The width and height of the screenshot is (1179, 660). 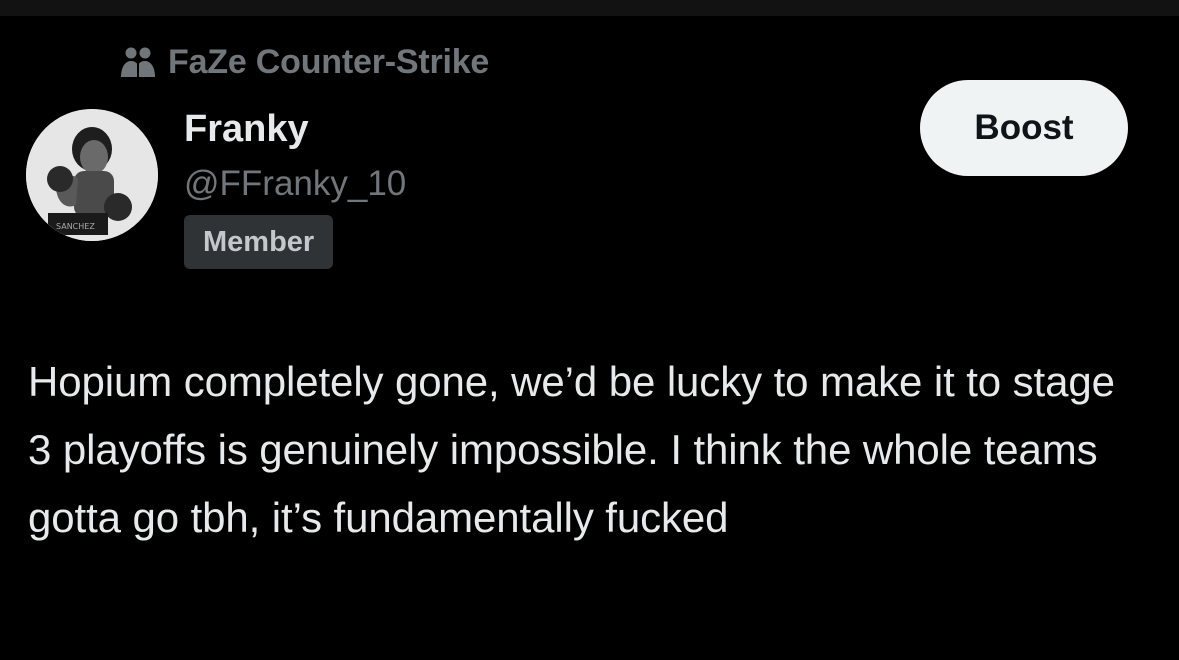 I want to click on user-handle: @FFranky_10, so click(x=295, y=184).